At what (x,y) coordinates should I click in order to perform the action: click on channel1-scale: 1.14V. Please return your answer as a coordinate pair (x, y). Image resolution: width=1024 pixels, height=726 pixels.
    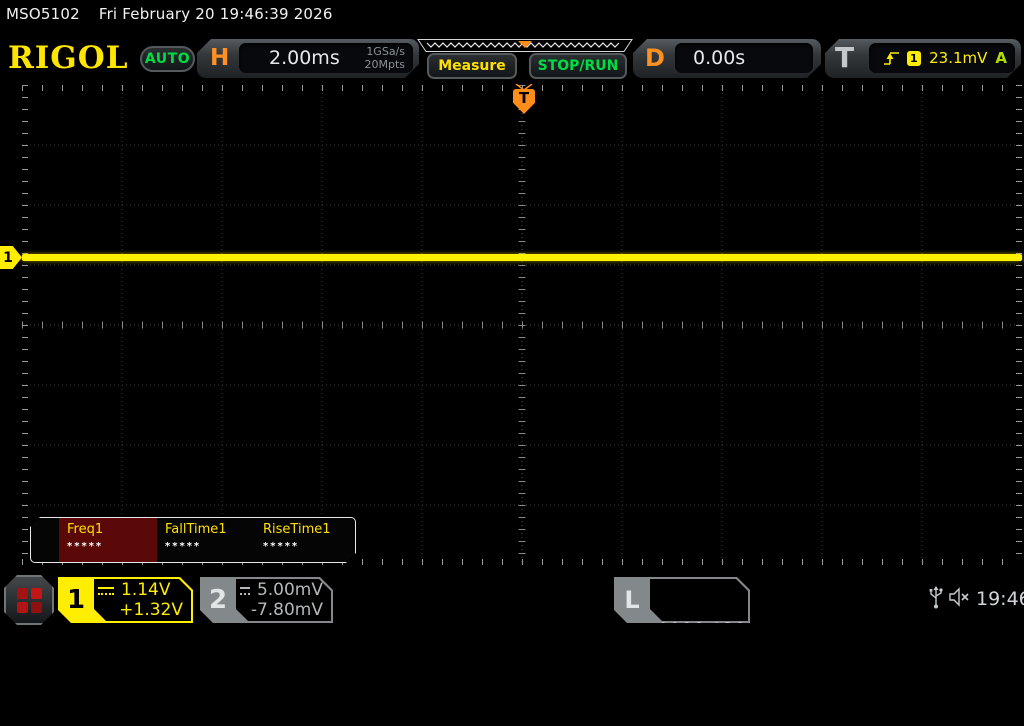
    Looking at the image, I should click on (146, 590).